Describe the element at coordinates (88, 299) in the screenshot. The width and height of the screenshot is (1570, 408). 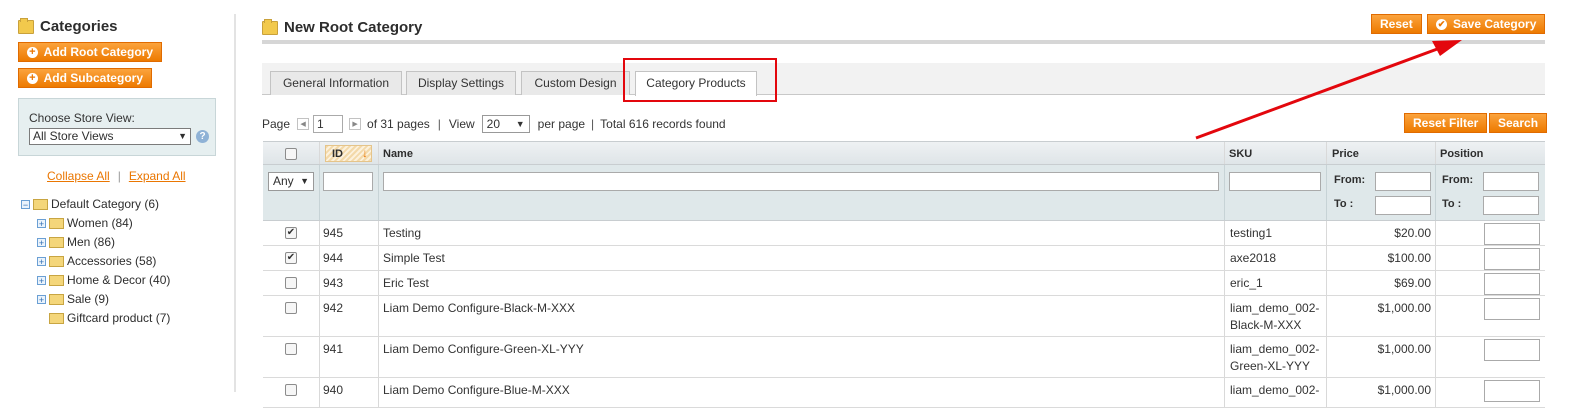
I see `tree-node-label: Sale (9)` at that location.